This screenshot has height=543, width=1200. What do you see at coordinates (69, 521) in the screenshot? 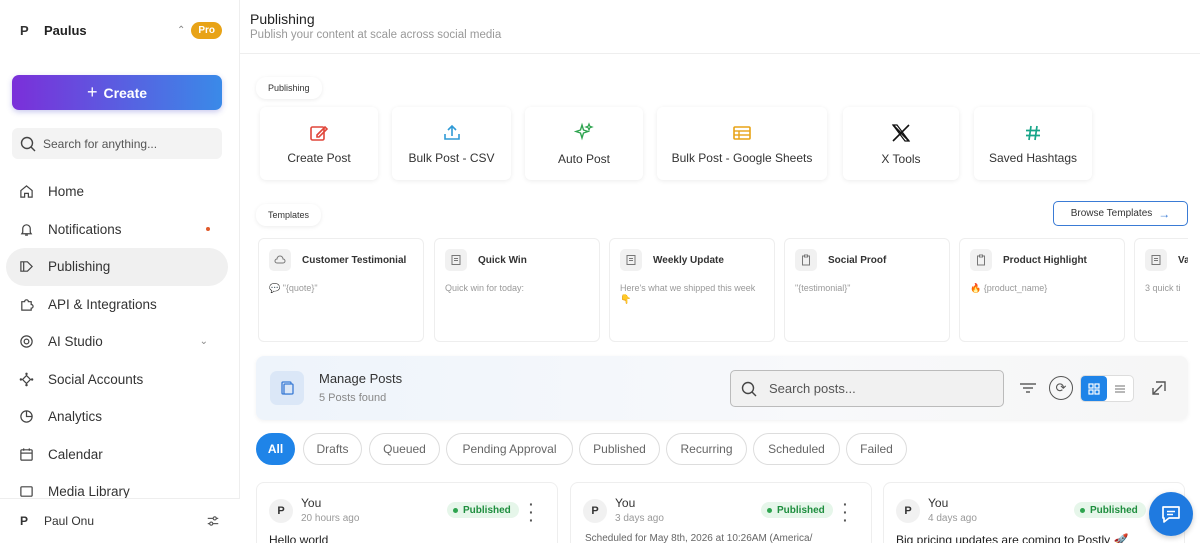
I see `user-name: Paul Onu` at bounding box center [69, 521].